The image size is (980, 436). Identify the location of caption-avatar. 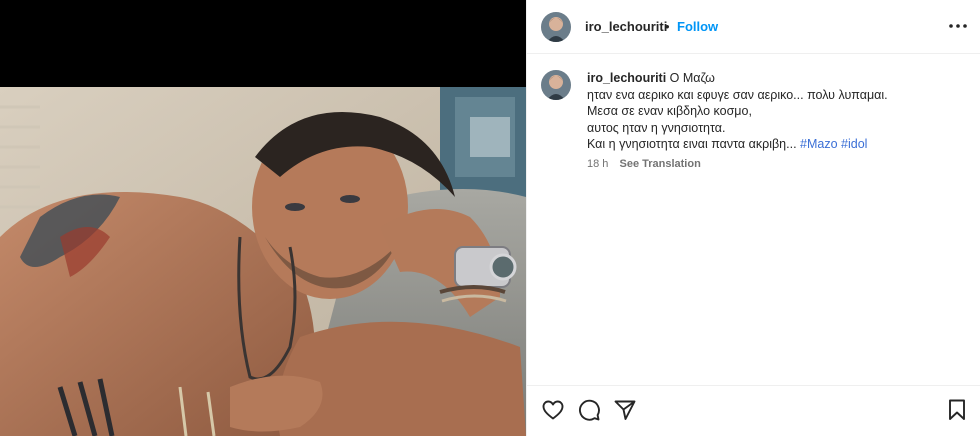
(556, 85).